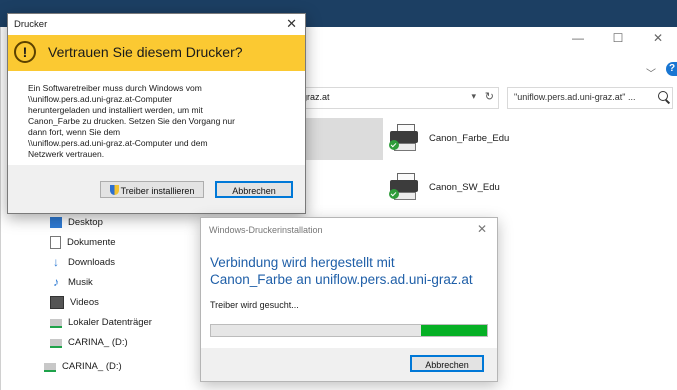 The width and height of the screenshot is (677, 390). I want to click on progress-bar, so click(349, 330).